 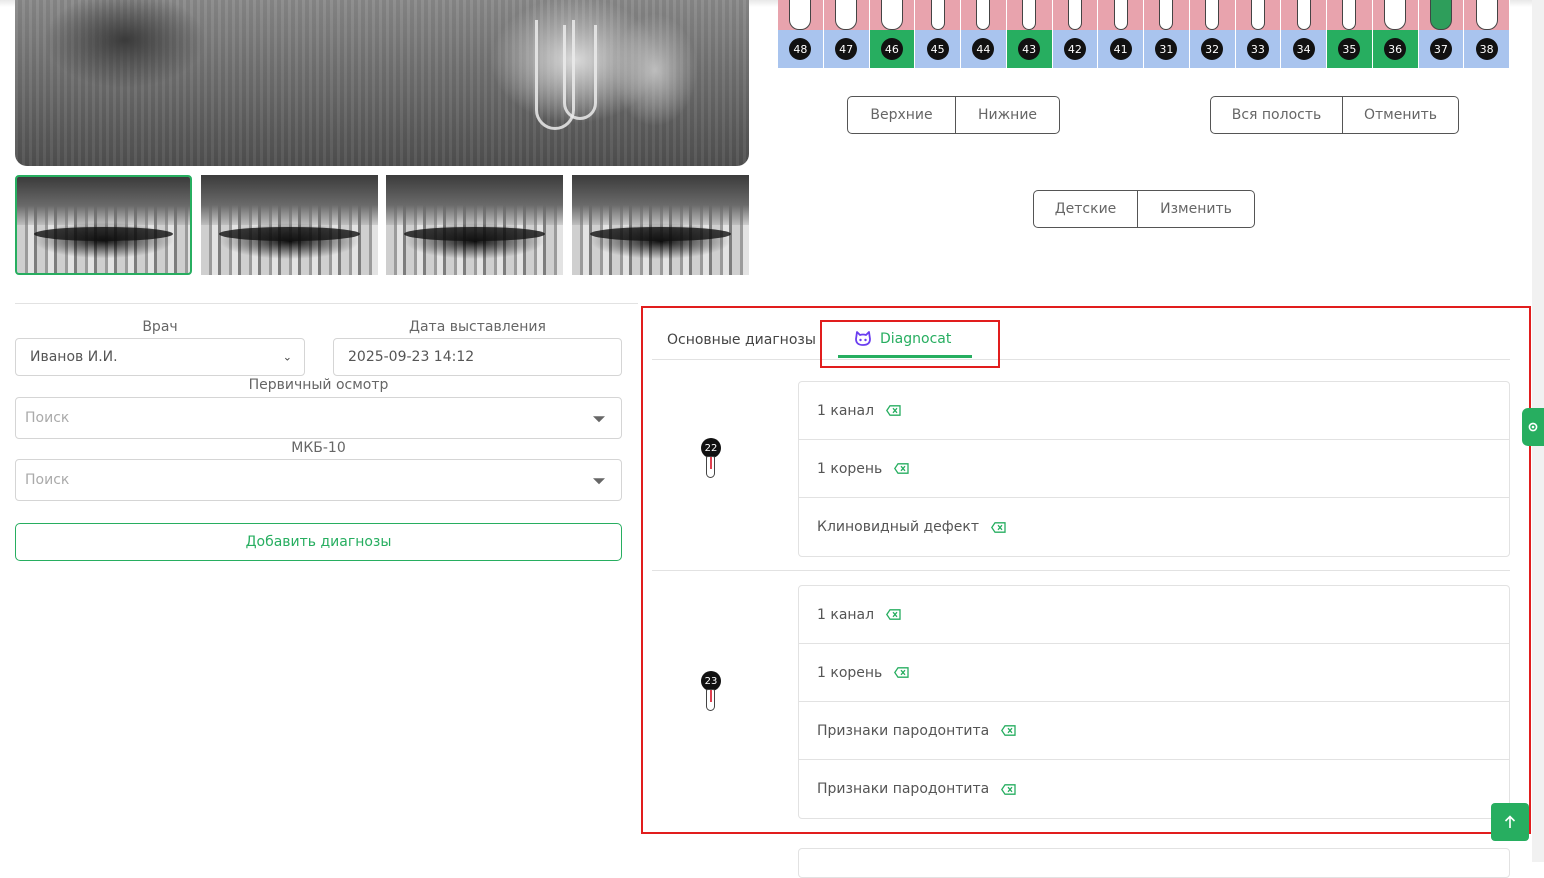 I want to click on tabs-divider, so click(x=1081, y=359).